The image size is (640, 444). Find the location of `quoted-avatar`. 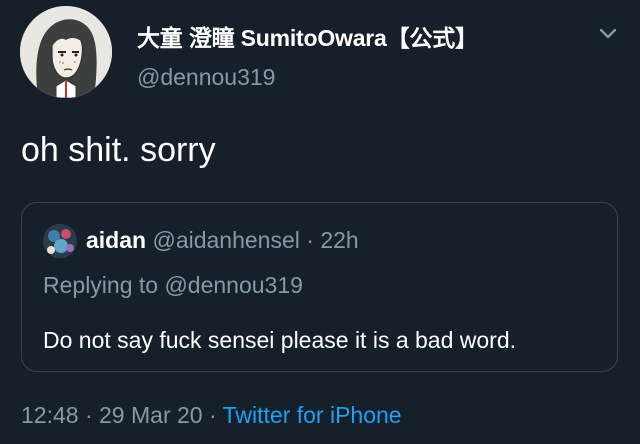

quoted-avatar is located at coordinates (60, 241).